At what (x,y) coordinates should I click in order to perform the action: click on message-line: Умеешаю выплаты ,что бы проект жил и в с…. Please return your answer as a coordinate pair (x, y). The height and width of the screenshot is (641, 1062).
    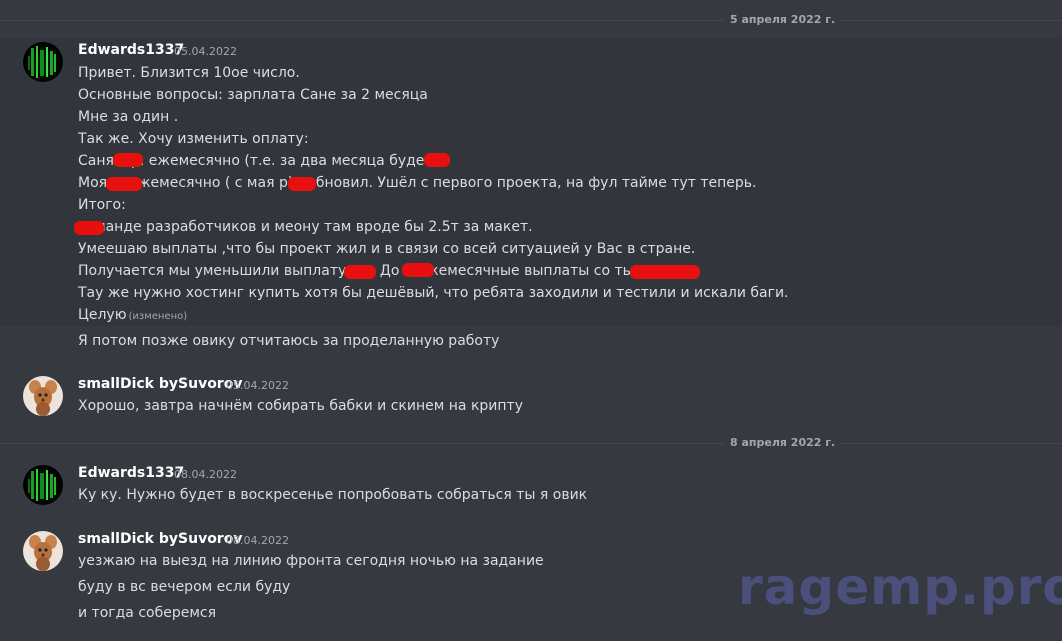
    Looking at the image, I should click on (387, 249).